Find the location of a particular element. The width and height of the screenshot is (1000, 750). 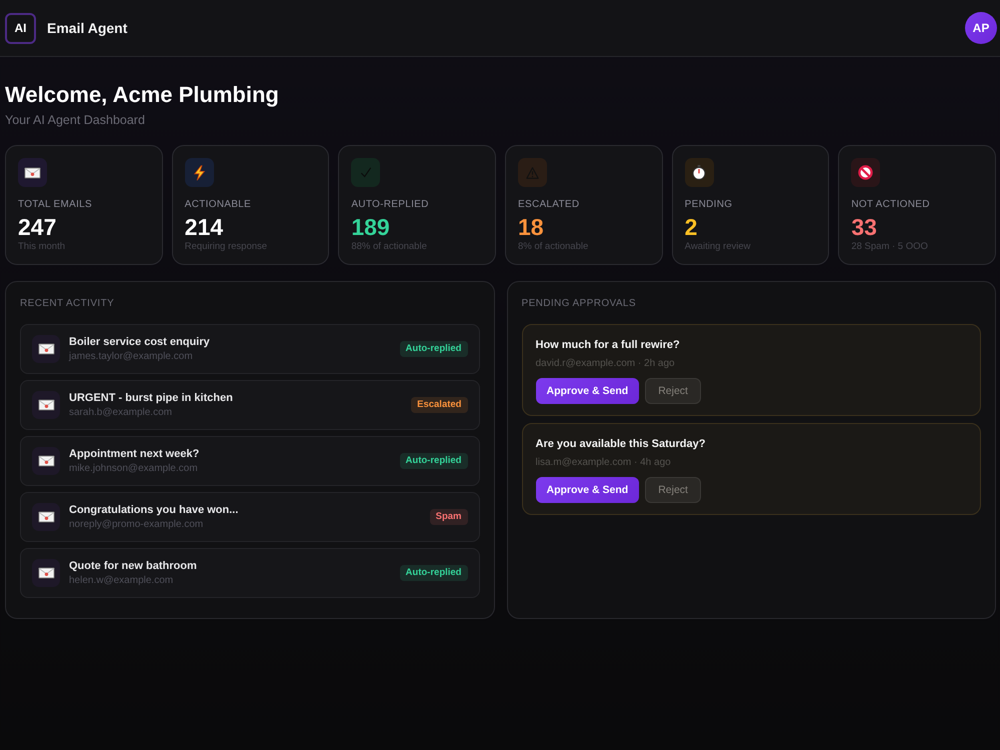

approval-meta: lisa.m@example.com · 4h ago is located at coordinates (603, 463).